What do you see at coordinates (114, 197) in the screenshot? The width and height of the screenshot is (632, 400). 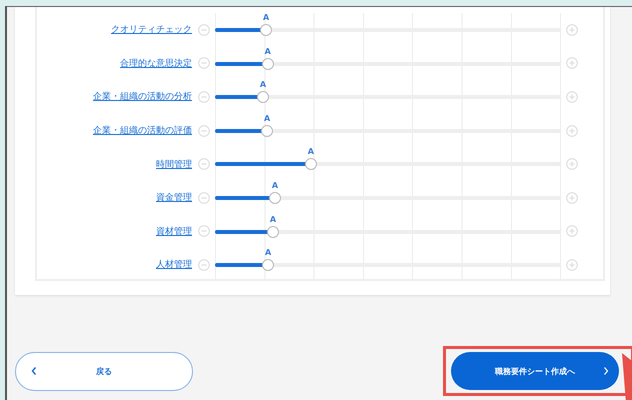 I see `skill-link: 資金管理` at bounding box center [114, 197].